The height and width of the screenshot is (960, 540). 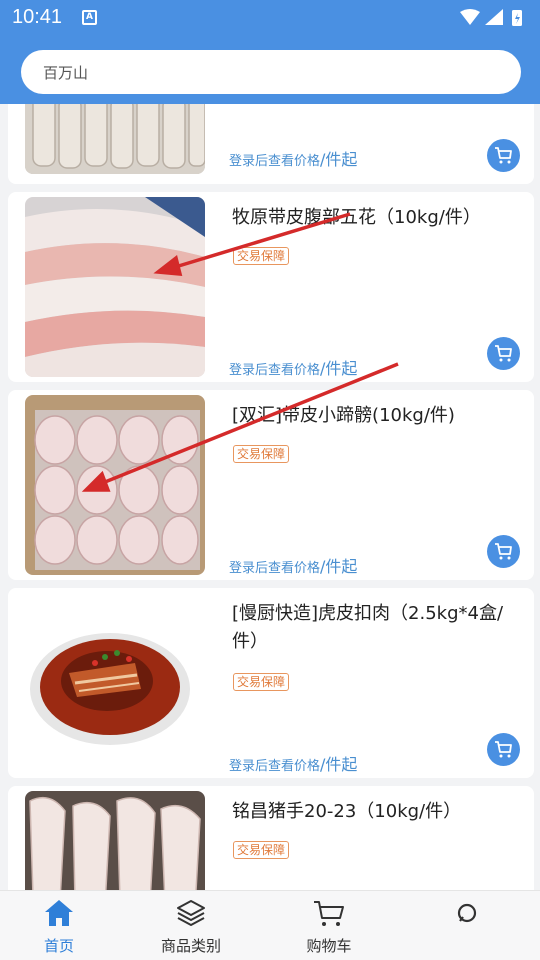 I want to click on search-text: 百万山, so click(x=66, y=73).